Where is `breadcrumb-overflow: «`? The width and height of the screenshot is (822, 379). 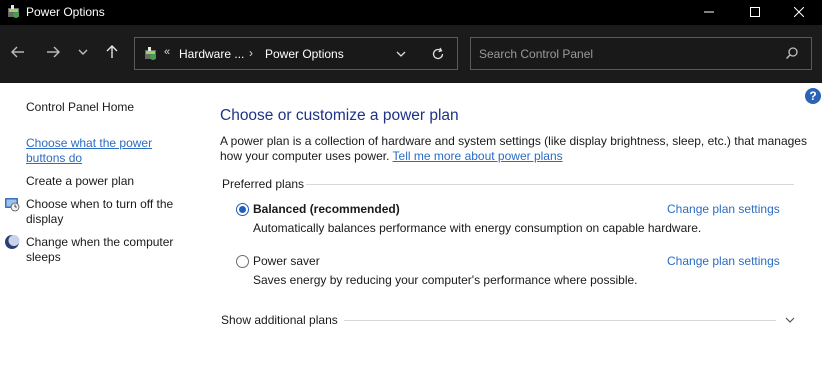
breadcrumb-overflow: « is located at coordinates (167, 52).